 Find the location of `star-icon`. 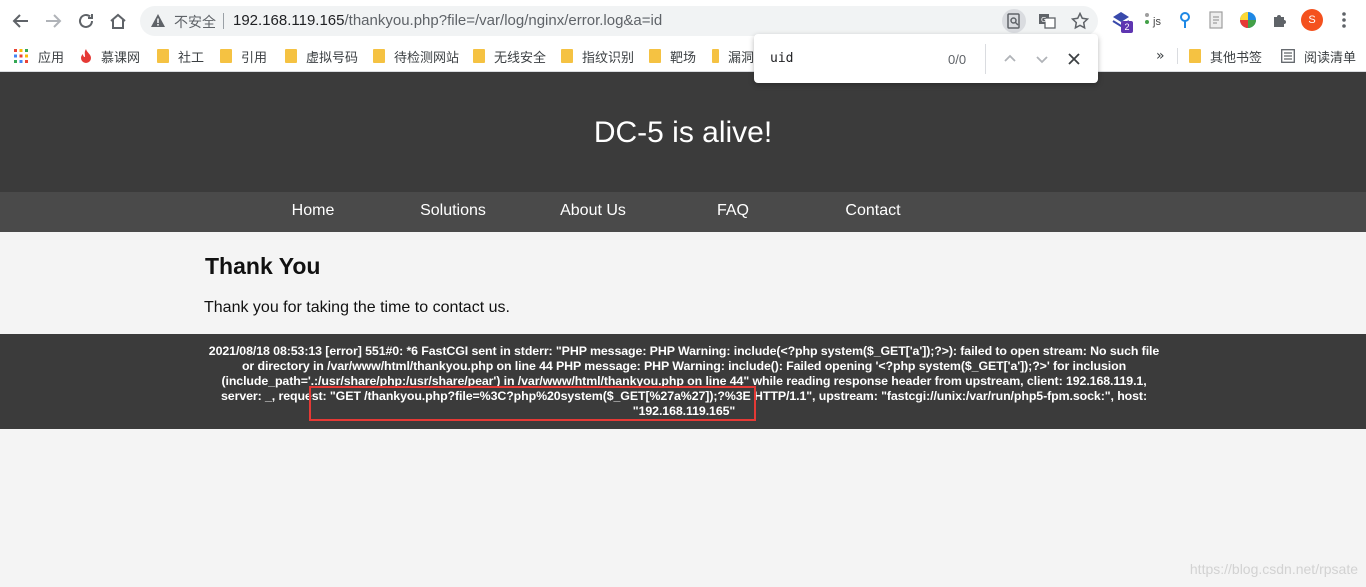

star-icon is located at coordinates (1080, 21).